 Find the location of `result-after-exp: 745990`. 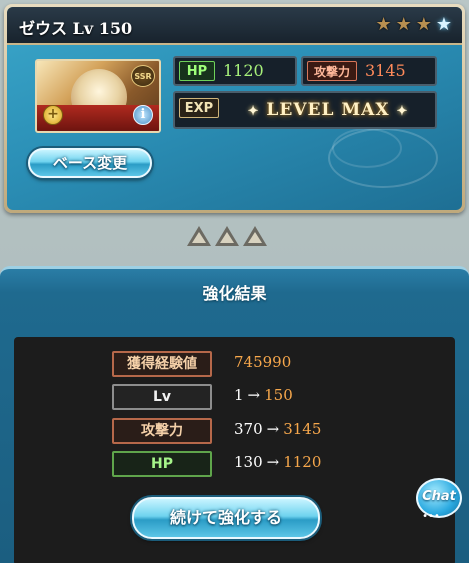

result-after-exp: 745990 is located at coordinates (263, 362).